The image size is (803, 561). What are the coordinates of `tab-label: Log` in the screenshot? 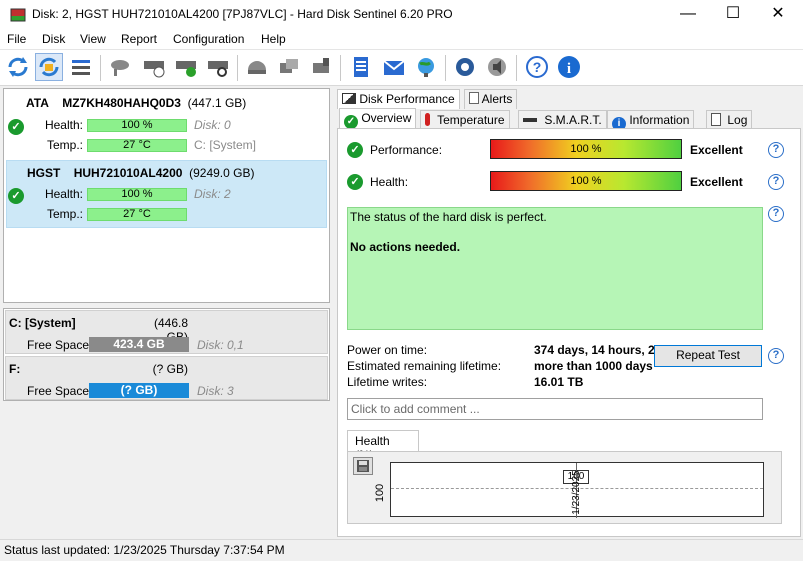 It's located at (737, 120).